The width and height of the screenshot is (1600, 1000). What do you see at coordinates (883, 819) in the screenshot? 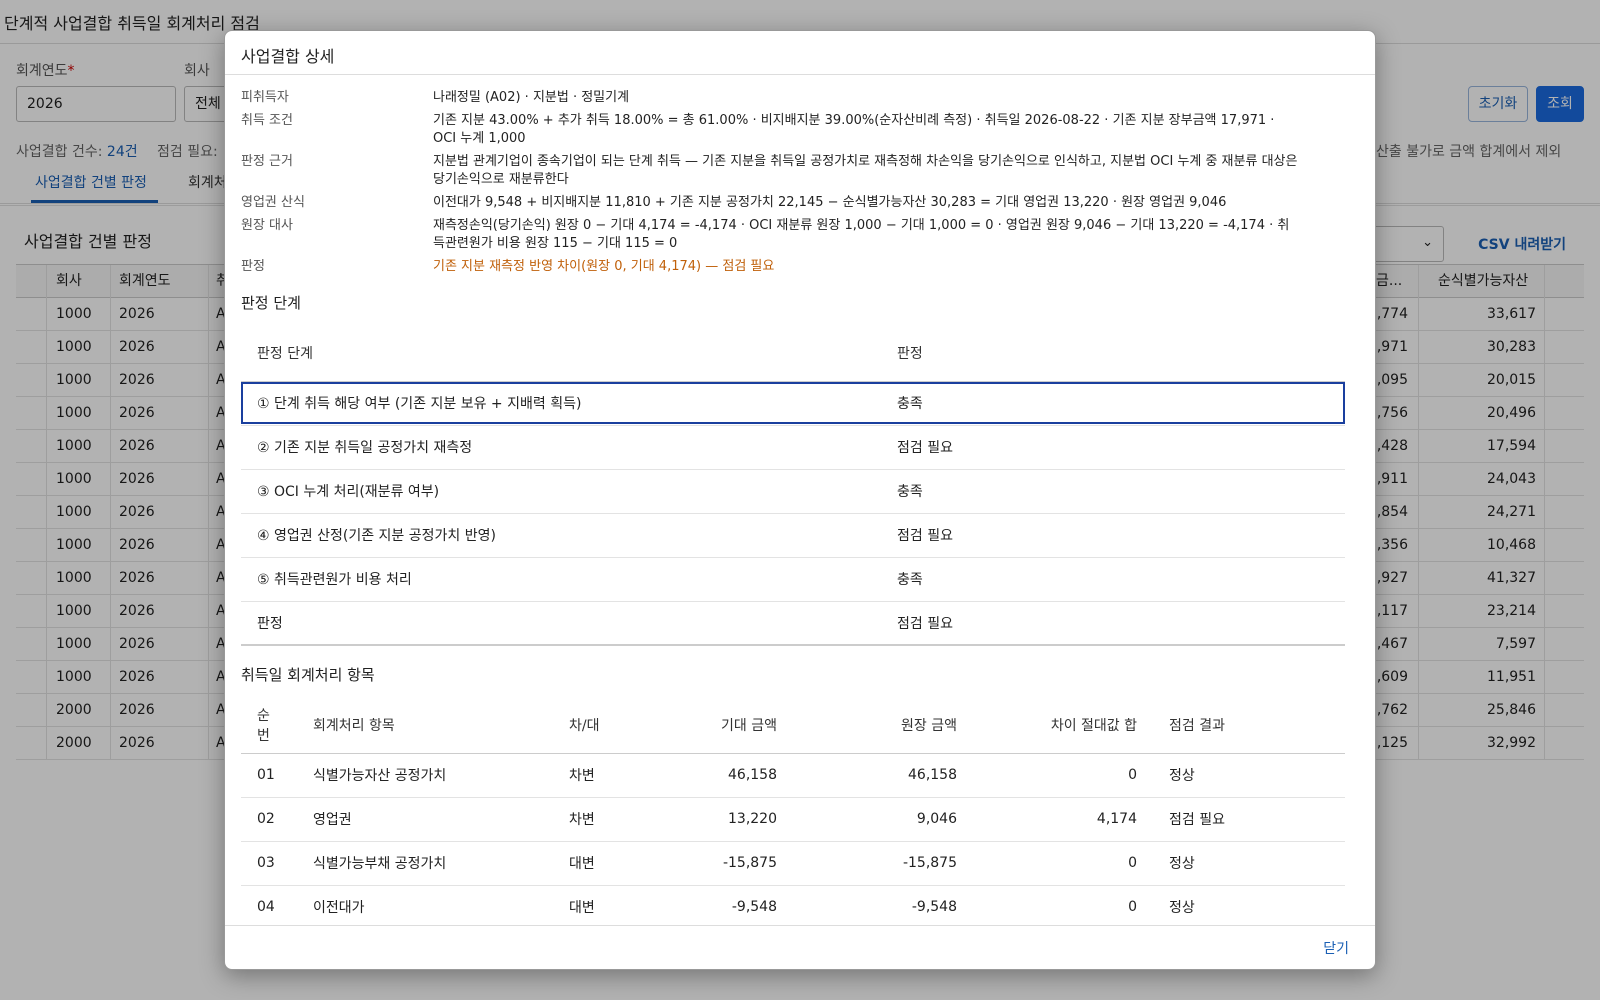
I see `entry-ledger: 9,046` at bounding box center [883, 819].